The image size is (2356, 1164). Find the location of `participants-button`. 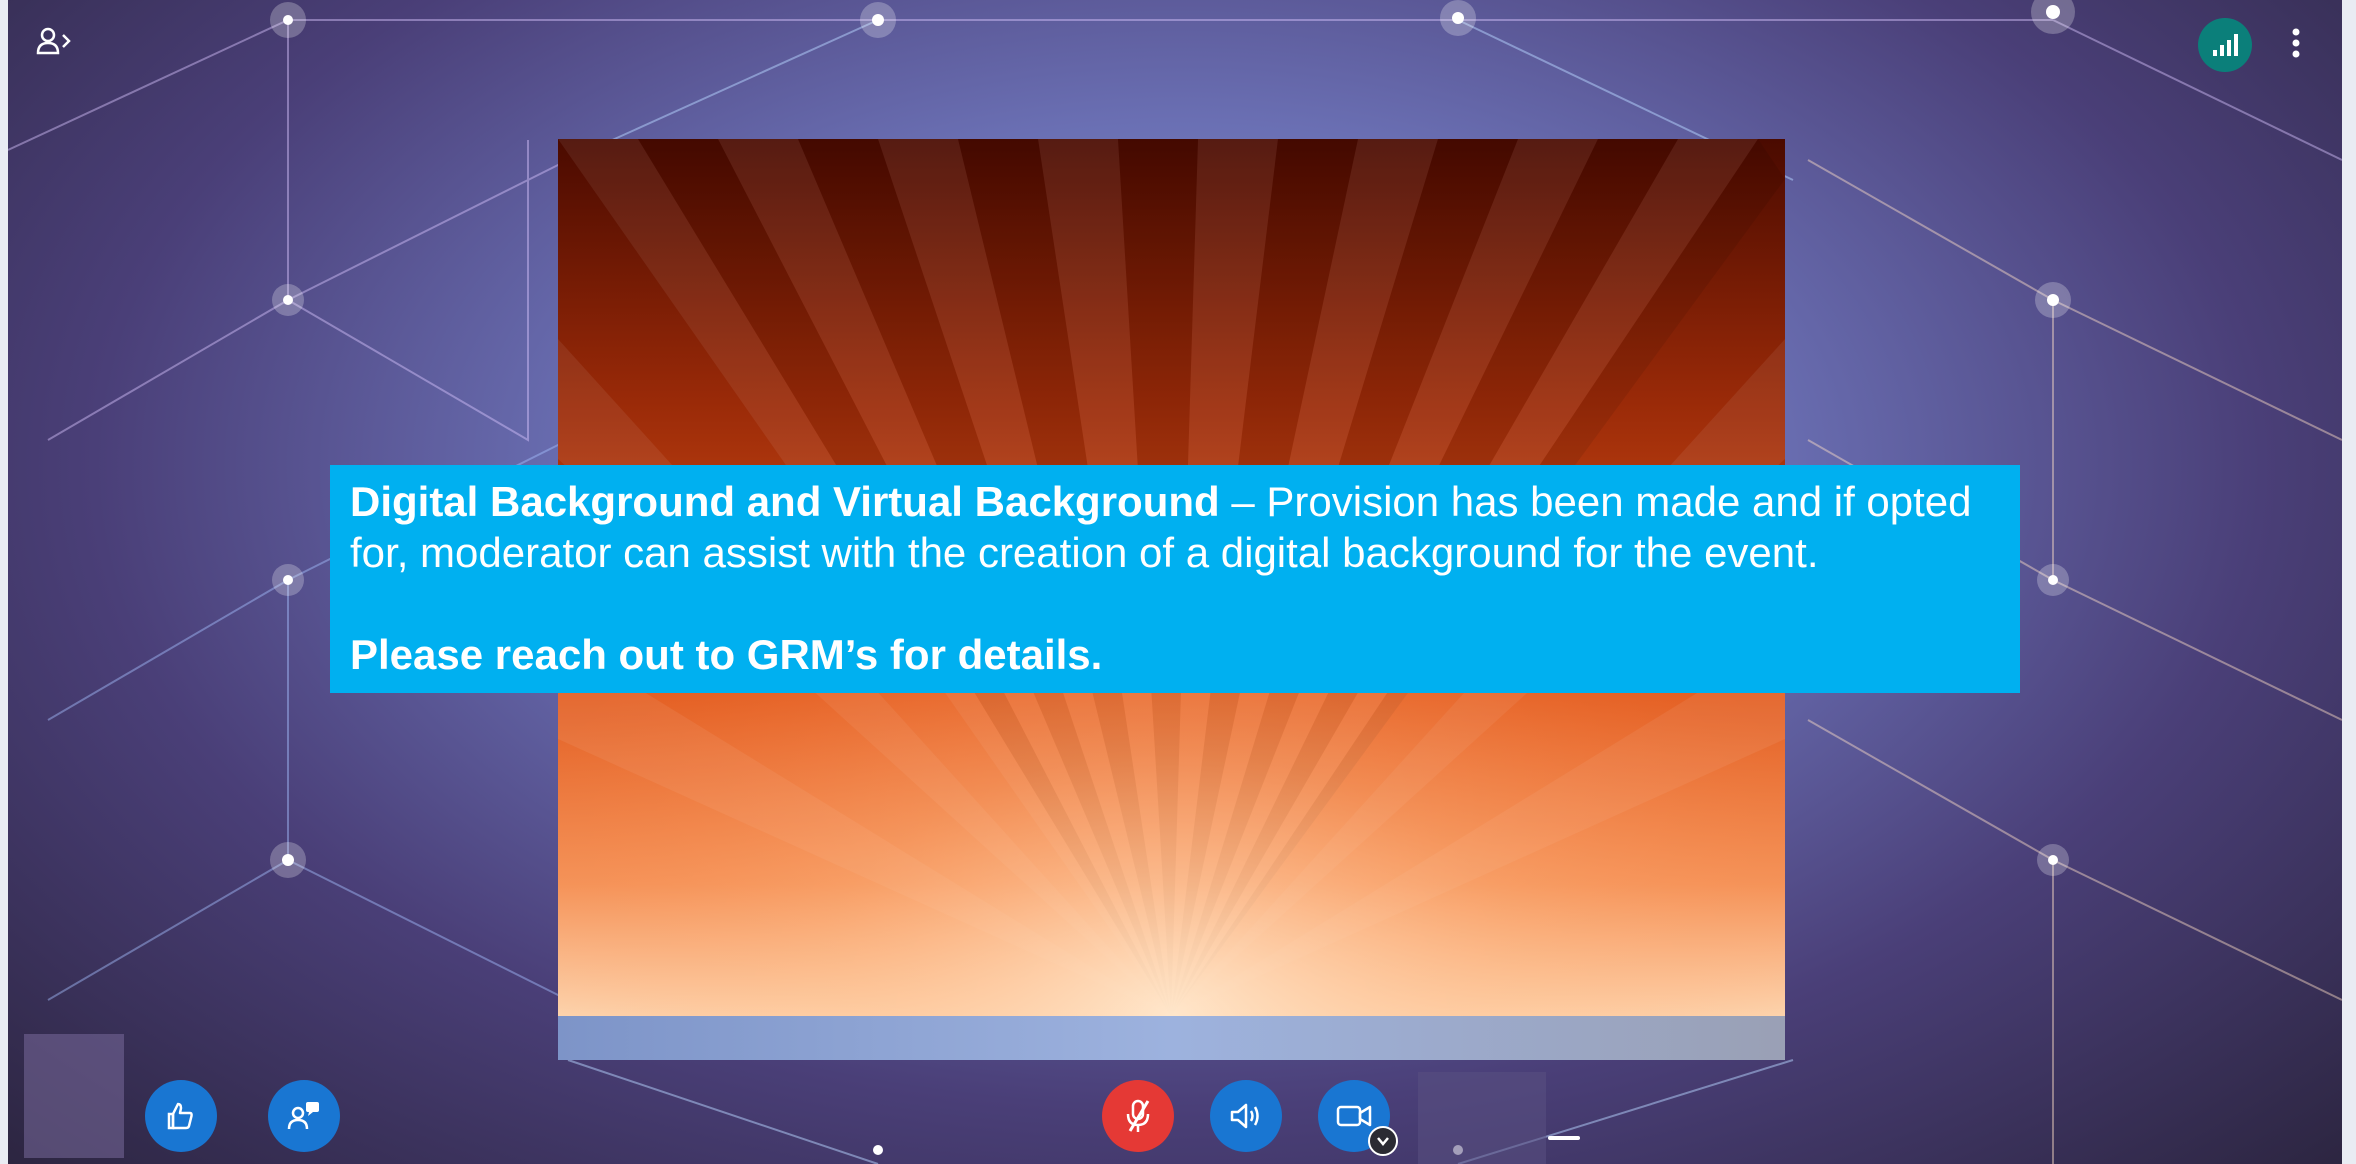

participants-button is located at coordinates (55, 42).